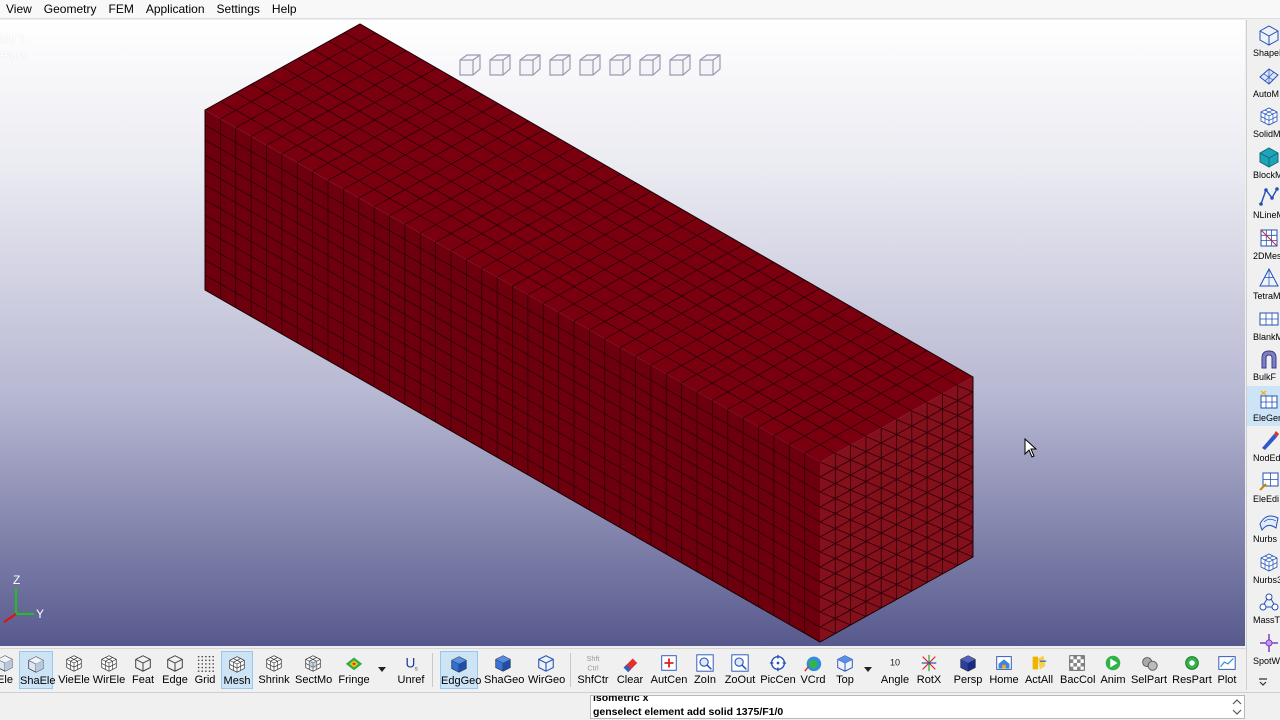 This screenshot has width=1280, height=720. I want to click on toolbar-button-home: Home, so click(1004, 670).